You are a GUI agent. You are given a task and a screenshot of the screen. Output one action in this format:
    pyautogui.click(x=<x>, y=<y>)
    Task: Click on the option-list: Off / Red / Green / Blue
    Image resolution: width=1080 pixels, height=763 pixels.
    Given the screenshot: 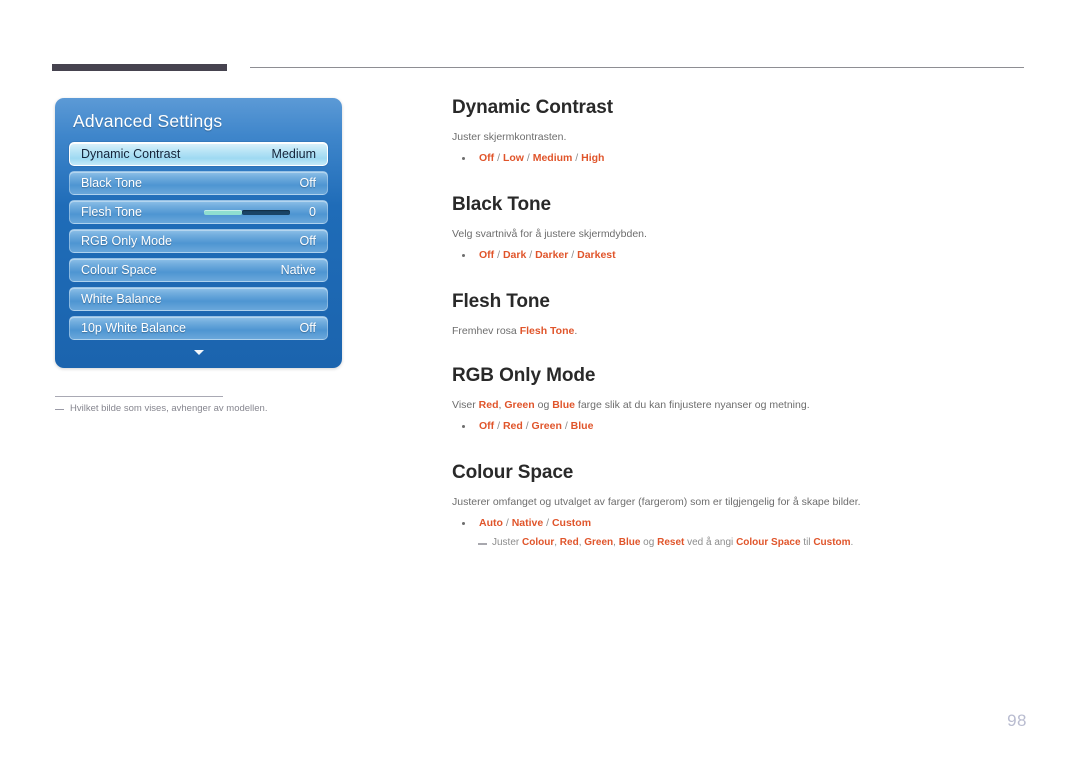 What is the action you would take?
    pyautogui.click(x=536, y=426)
    